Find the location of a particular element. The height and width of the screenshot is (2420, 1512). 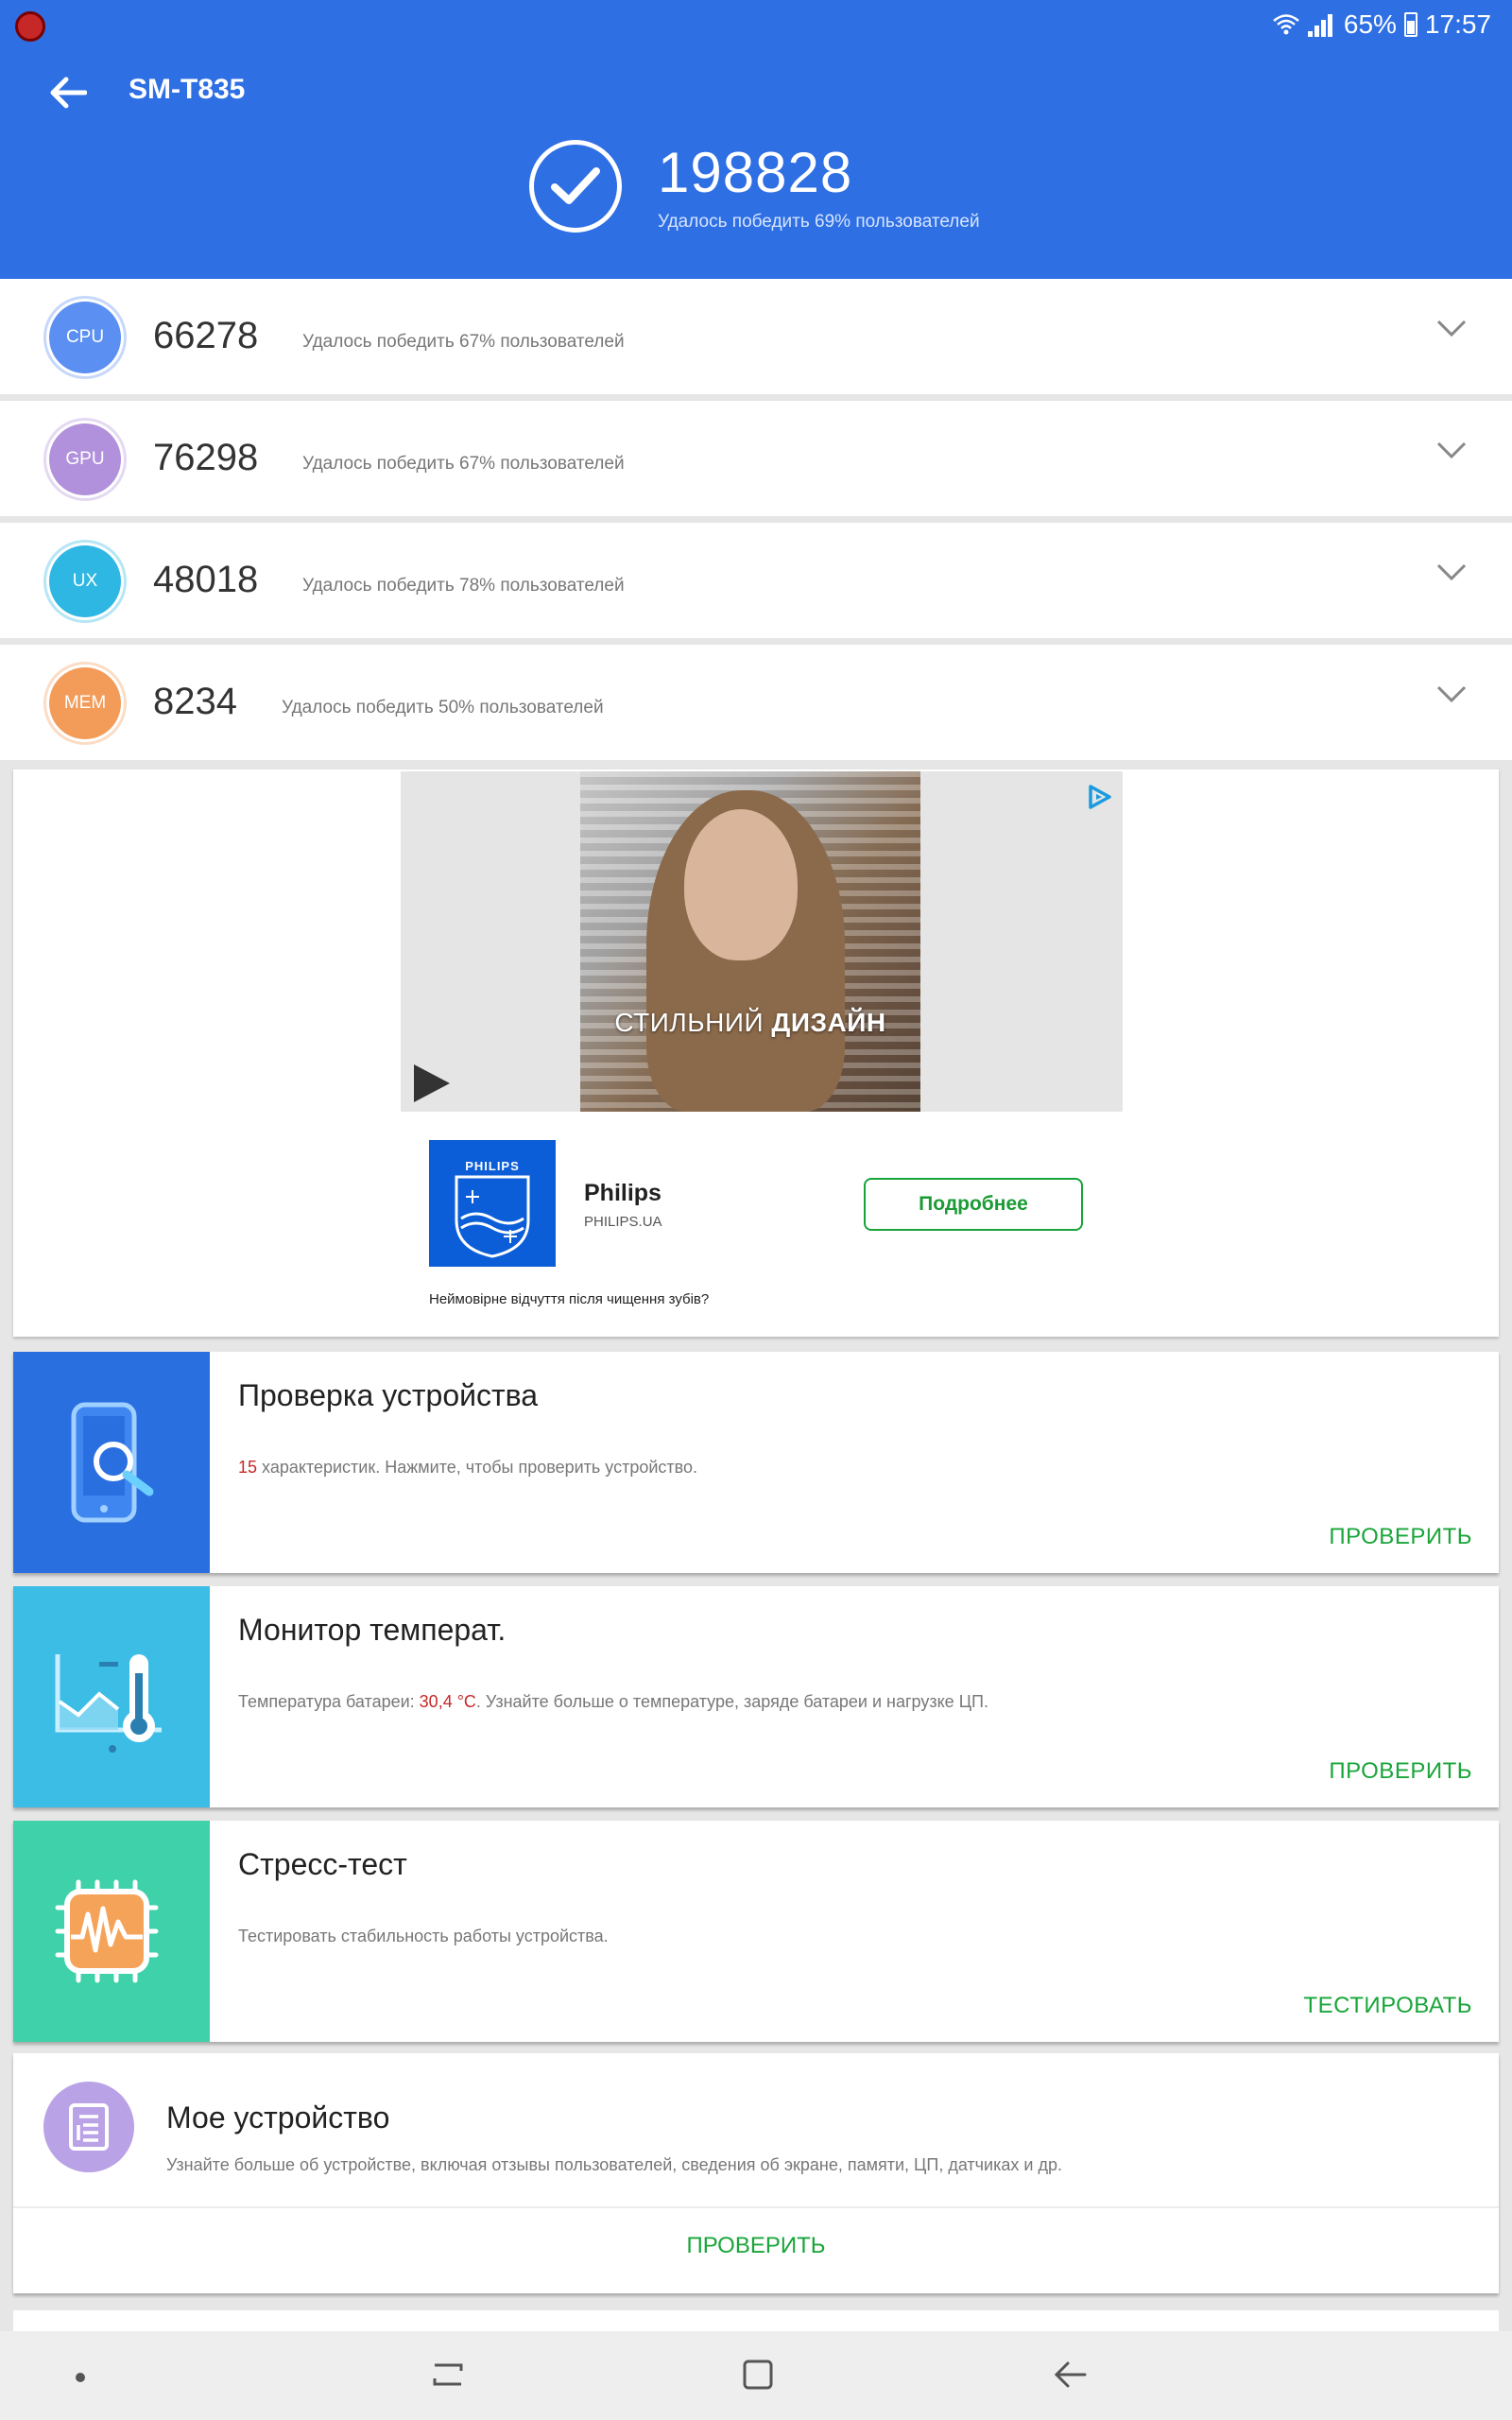

recent-apps-button is located at coordinates (448, 2374).